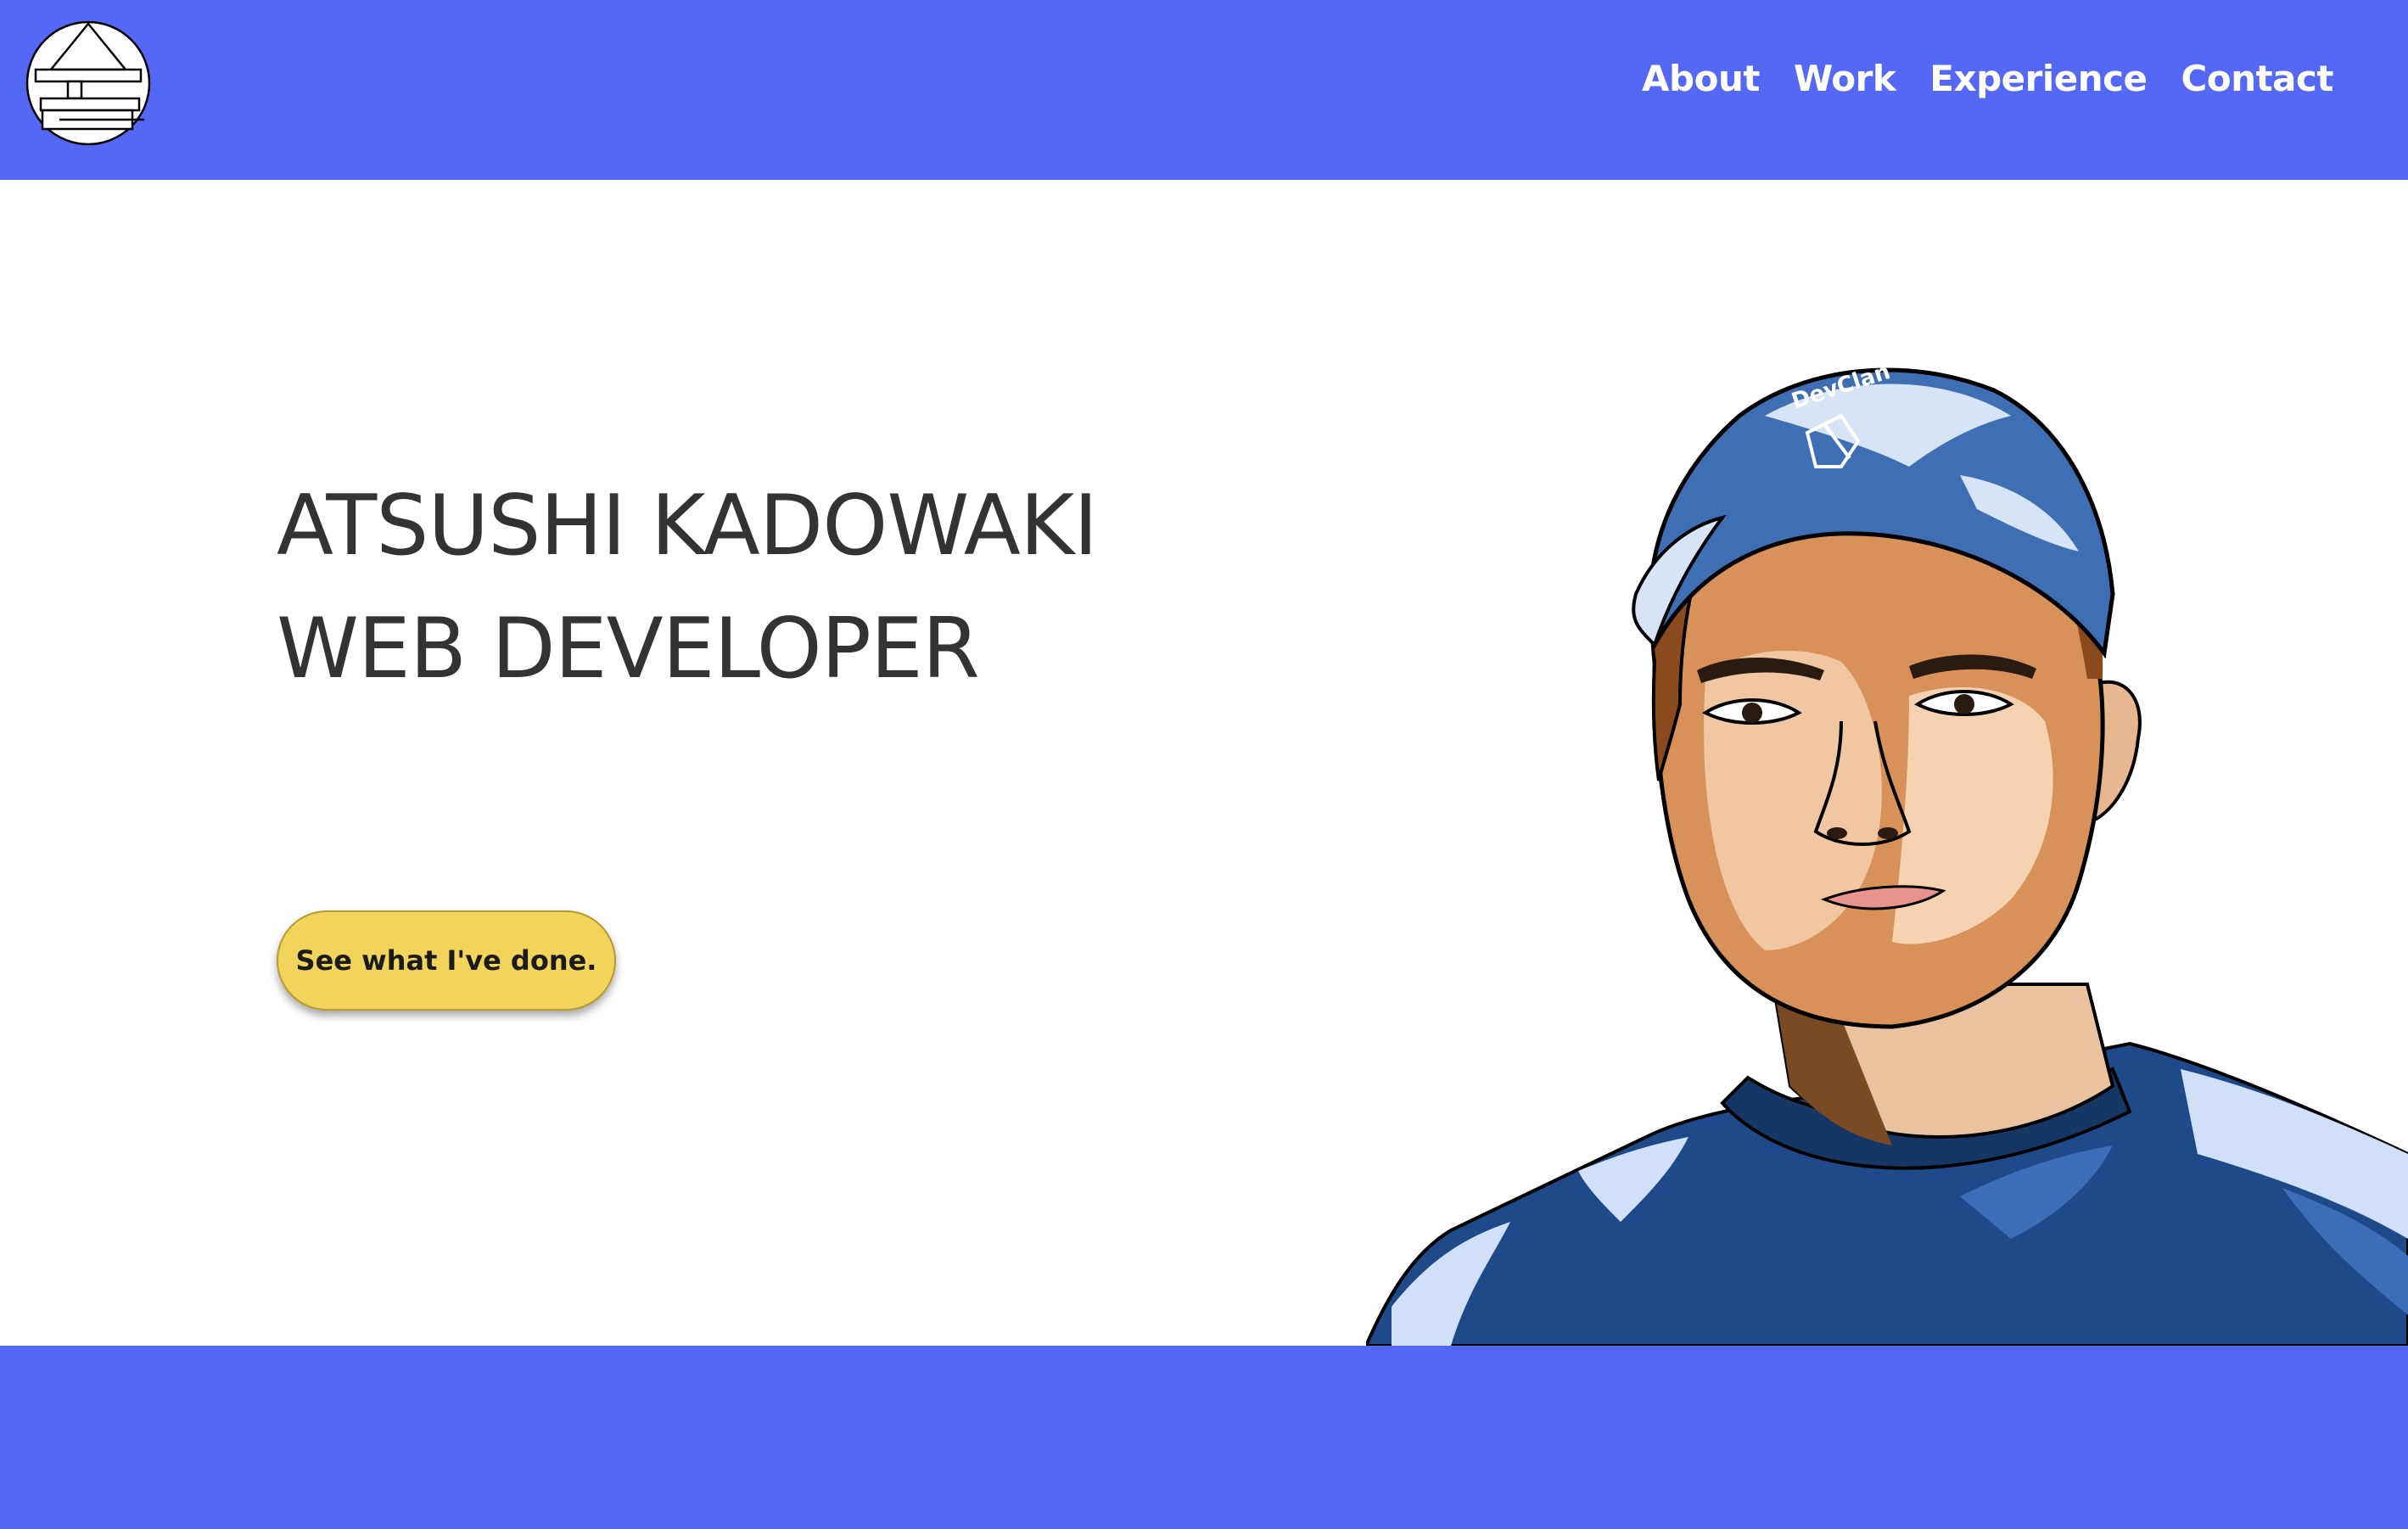 This screenshot has height=1529, width=2408. What do you see at coordinates (628, 649) in the screenshot?
I see `hero-role: WEB DEVELOPER` at bounding box center [628, 649].